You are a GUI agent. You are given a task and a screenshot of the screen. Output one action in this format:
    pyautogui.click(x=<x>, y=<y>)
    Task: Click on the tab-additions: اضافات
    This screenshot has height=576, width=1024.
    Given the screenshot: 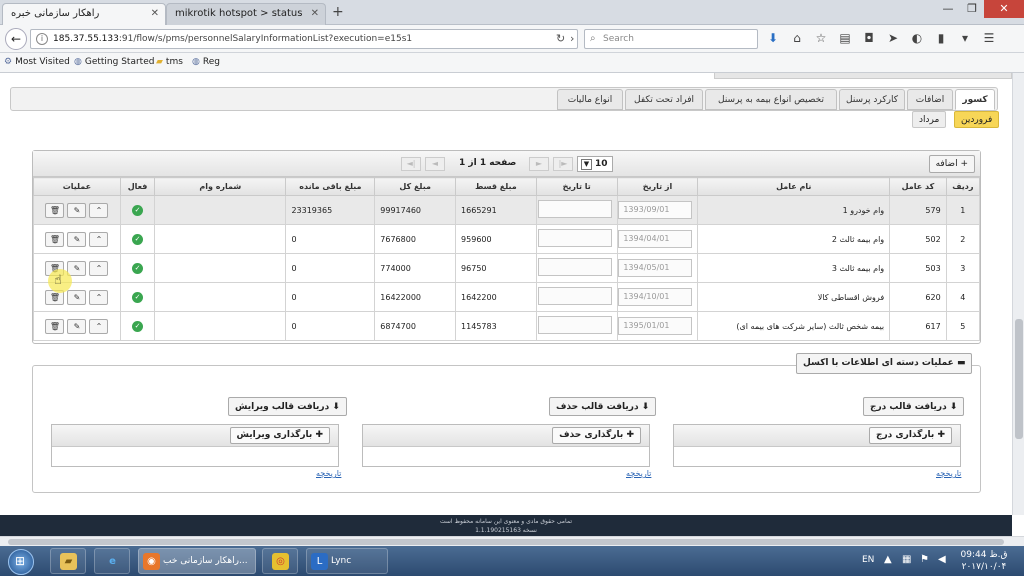 What is the action you would take?
    pyautogui.click(x=930, y=99)
    